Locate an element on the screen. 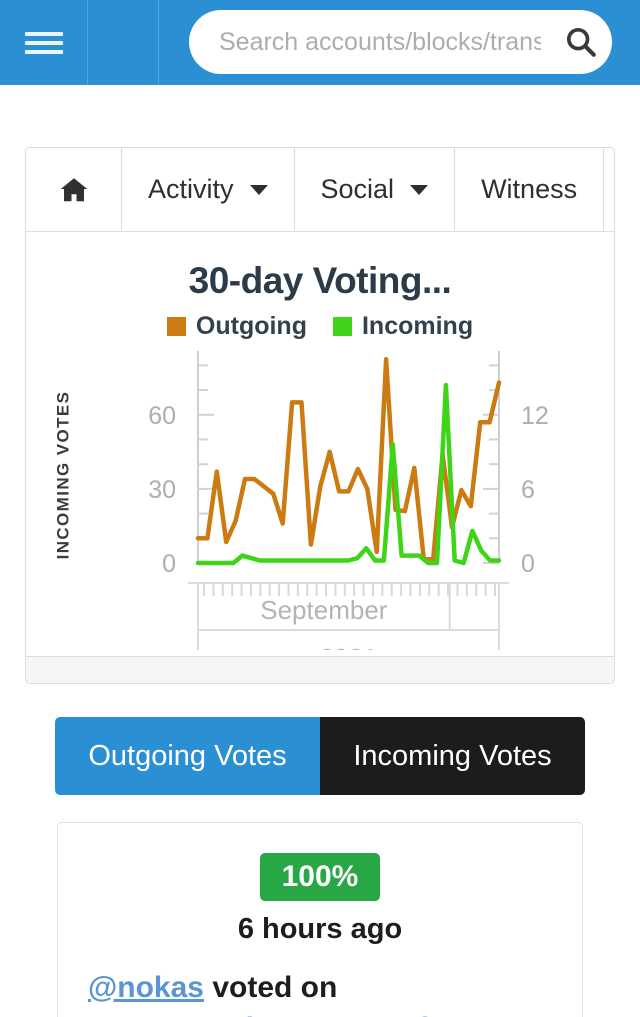 The image size is (640, 1017). hamburger-menu-button is located at coordinates (43, 42).